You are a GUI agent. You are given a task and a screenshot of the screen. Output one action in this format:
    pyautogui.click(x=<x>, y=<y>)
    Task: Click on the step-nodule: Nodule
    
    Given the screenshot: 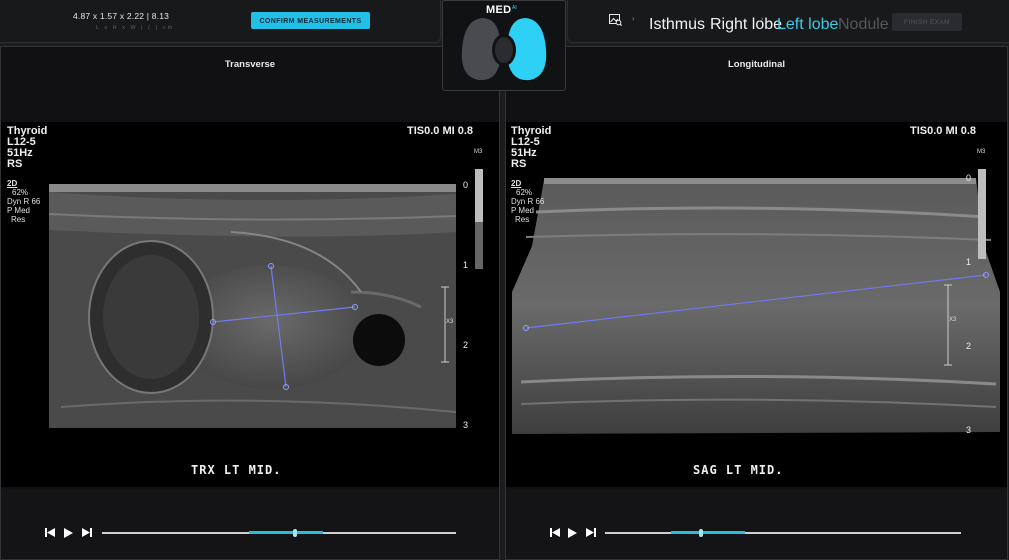 What is the action you would take?
    pyautogui.click(x=863, y=25)
    